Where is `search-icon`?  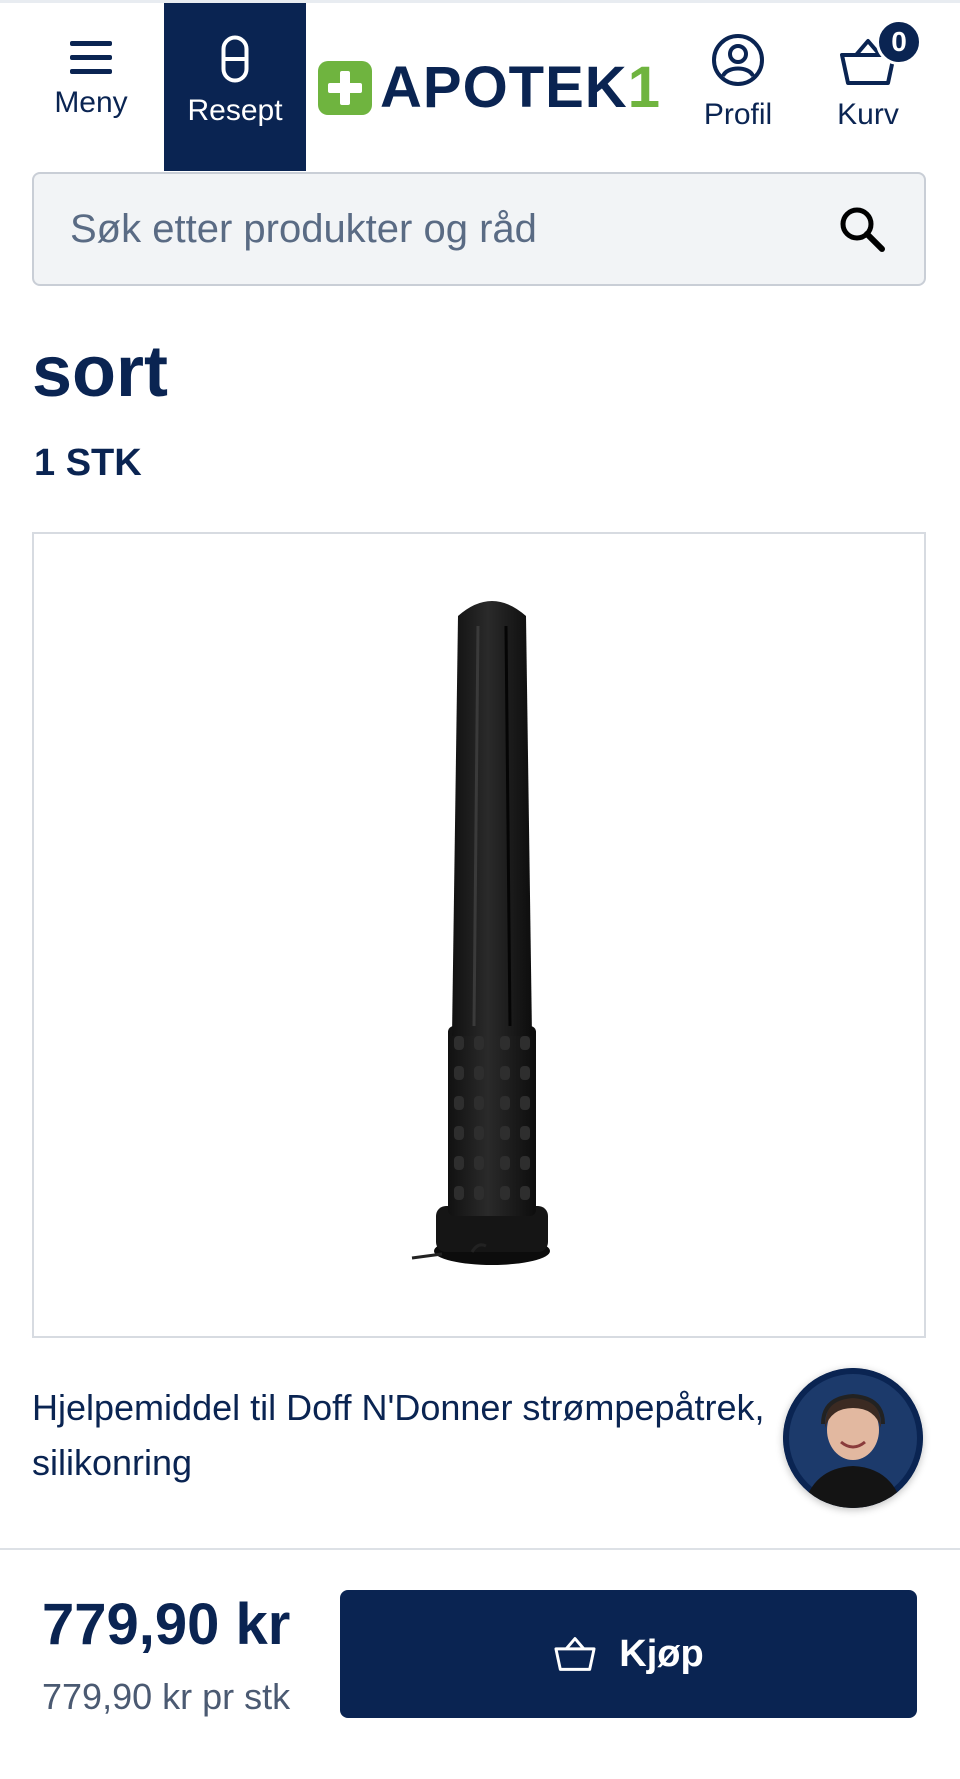 search-icon is located at coordinates (862, 229).